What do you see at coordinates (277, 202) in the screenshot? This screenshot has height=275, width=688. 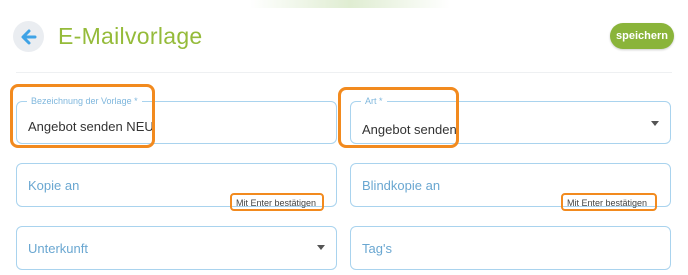 I see `highlight-cc-hint` at bounding box center [277, 202].